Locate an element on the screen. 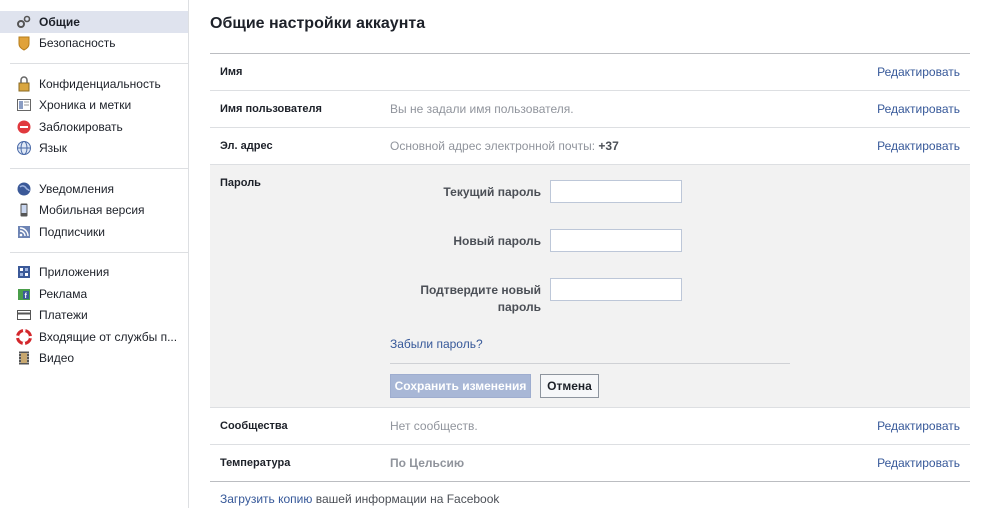  sidebar-item-notifications: Уведомления is located at coordinates (94, 189).